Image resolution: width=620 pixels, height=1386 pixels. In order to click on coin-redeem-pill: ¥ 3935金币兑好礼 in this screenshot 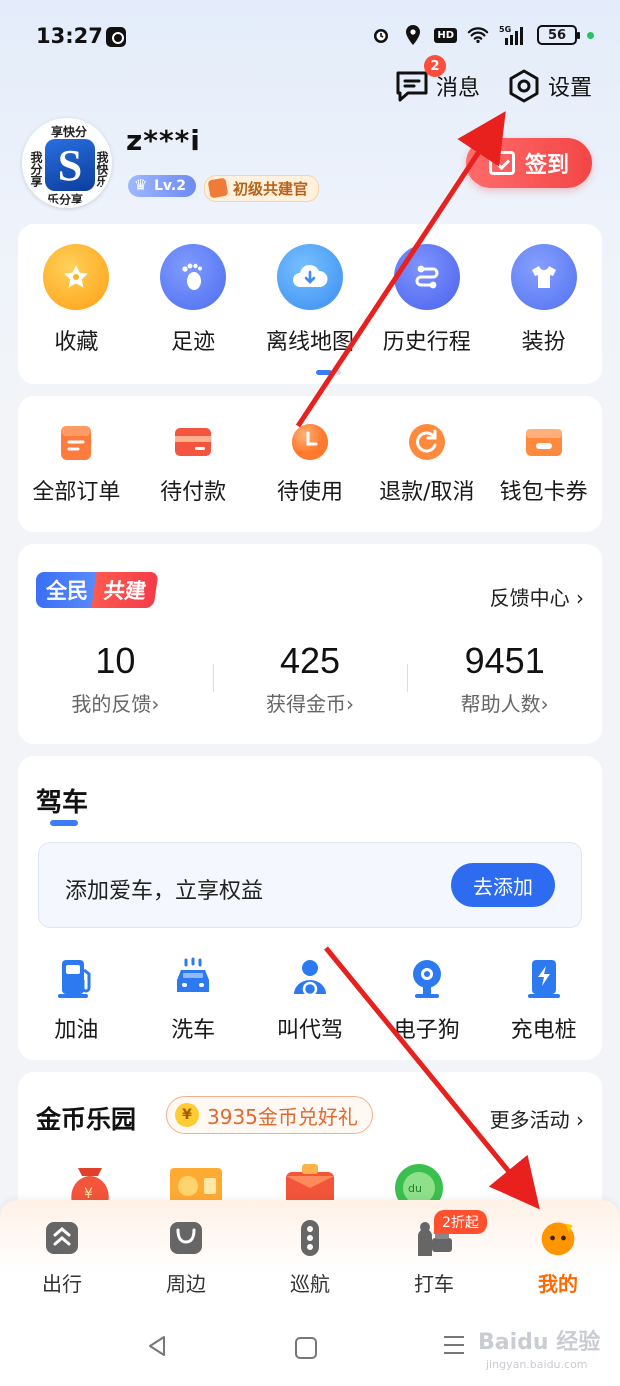, I will do `click(269, 1115)`.